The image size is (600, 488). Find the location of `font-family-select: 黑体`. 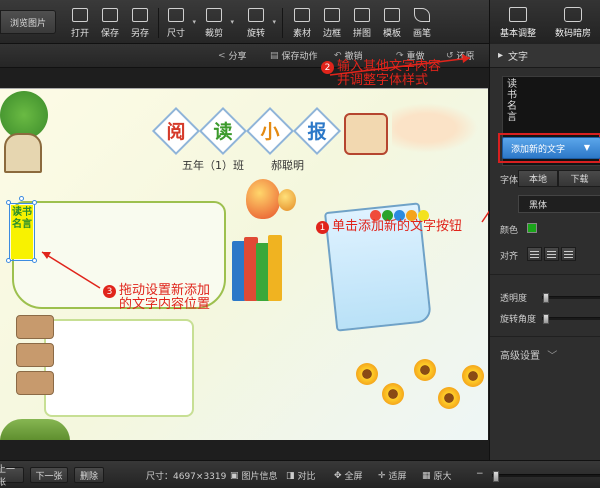

font-family-select: 黑体 is located at coordinates (559, 204).